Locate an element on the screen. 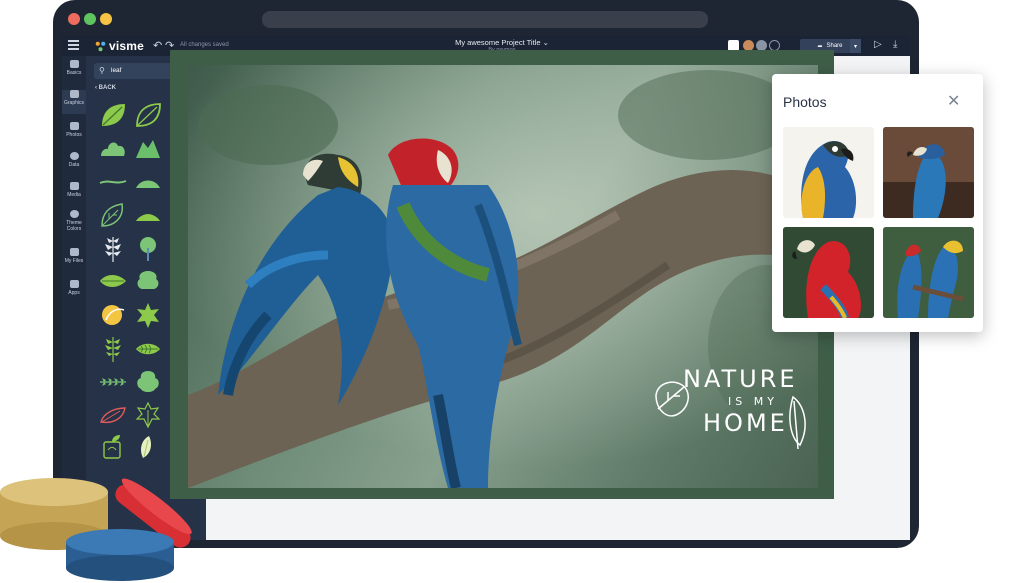  rail-item-data: Data is located at coordinates (74, 163).